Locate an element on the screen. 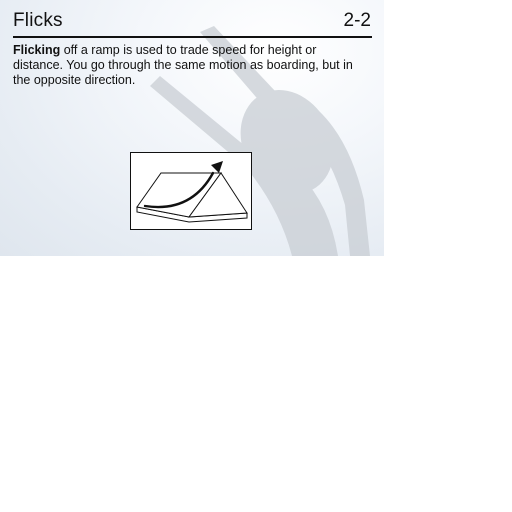  page-title: Flicks is located at coordinates (38, 20).